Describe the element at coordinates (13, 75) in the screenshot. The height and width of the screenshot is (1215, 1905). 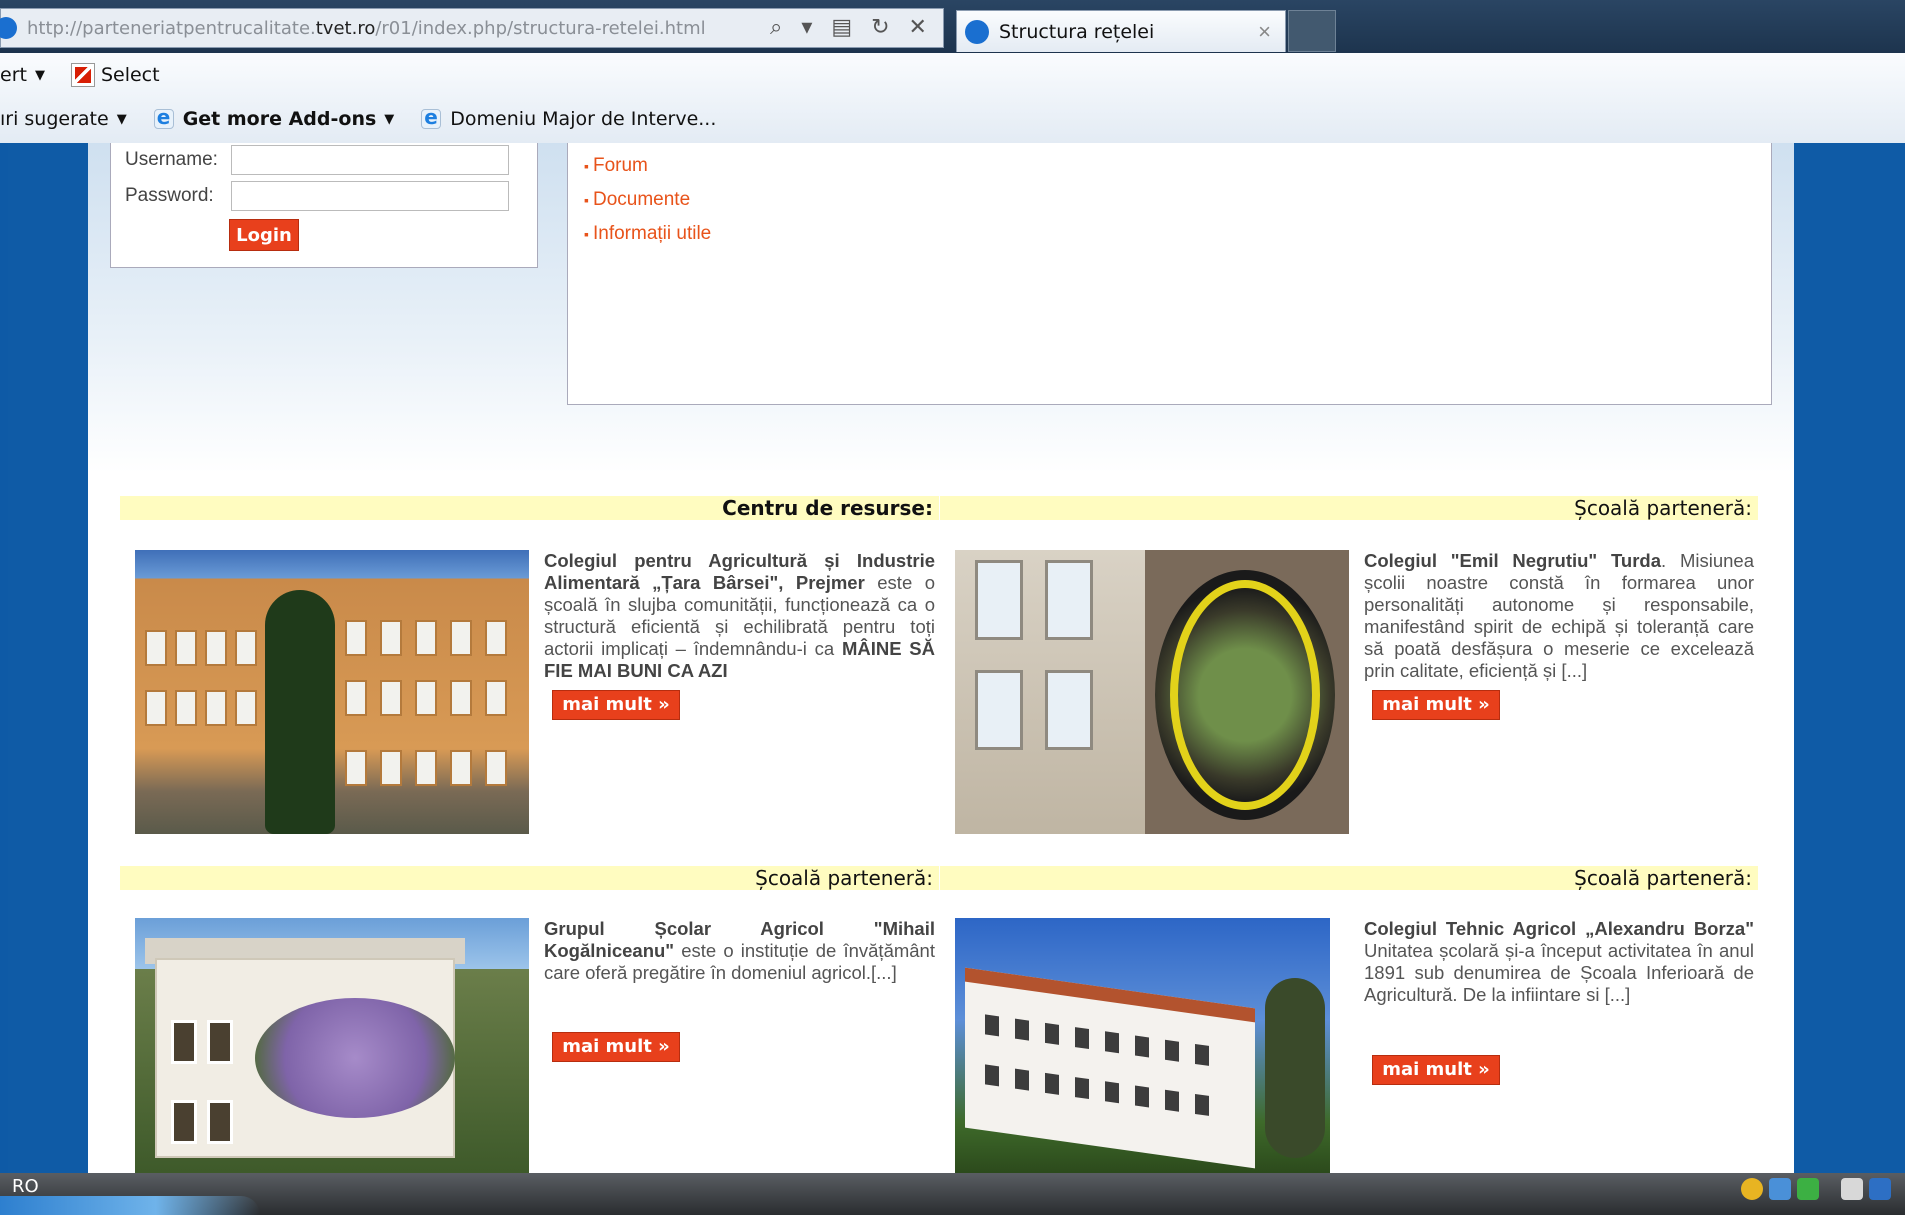
I see `convert-label: ert` at that location.